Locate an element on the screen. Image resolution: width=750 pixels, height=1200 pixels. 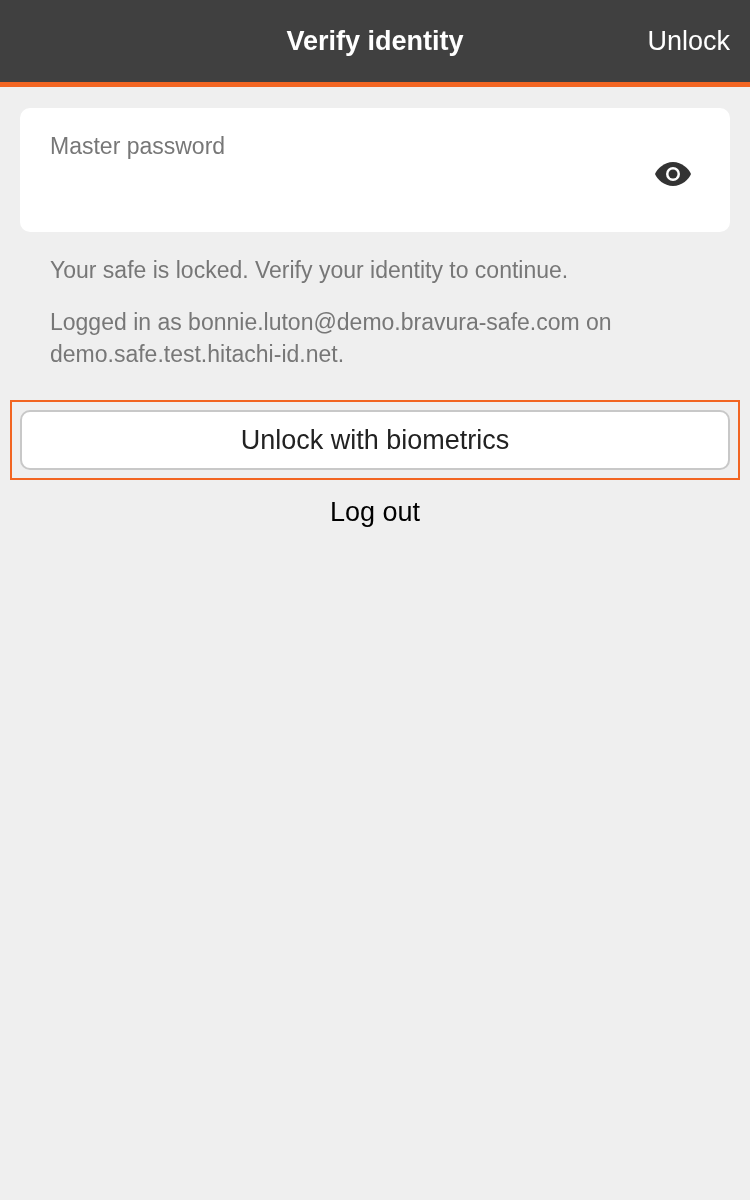
info-message: Logged in as bonnie.luton@demo.bravura-safe.com on demo.safe.test.hitachi-id.net. is located at coordinates (331, 338).